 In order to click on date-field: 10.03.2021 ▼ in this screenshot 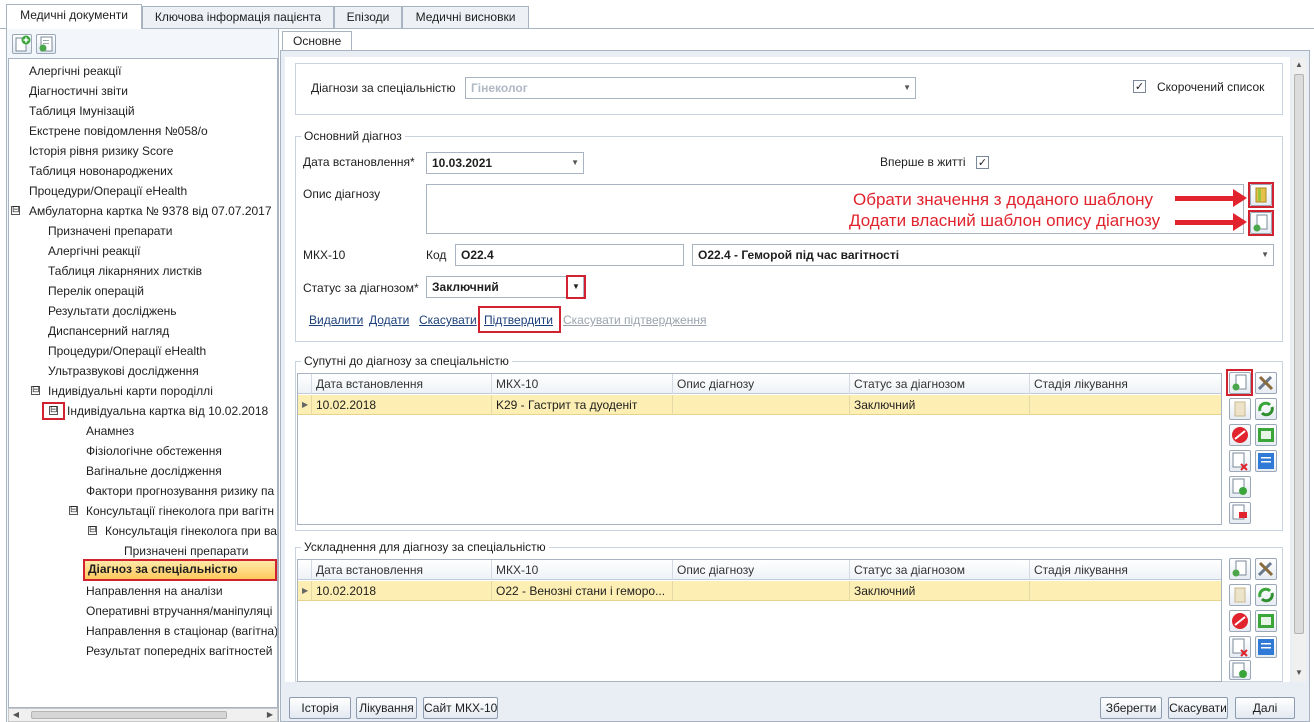, I will do `click(505, 163)`.